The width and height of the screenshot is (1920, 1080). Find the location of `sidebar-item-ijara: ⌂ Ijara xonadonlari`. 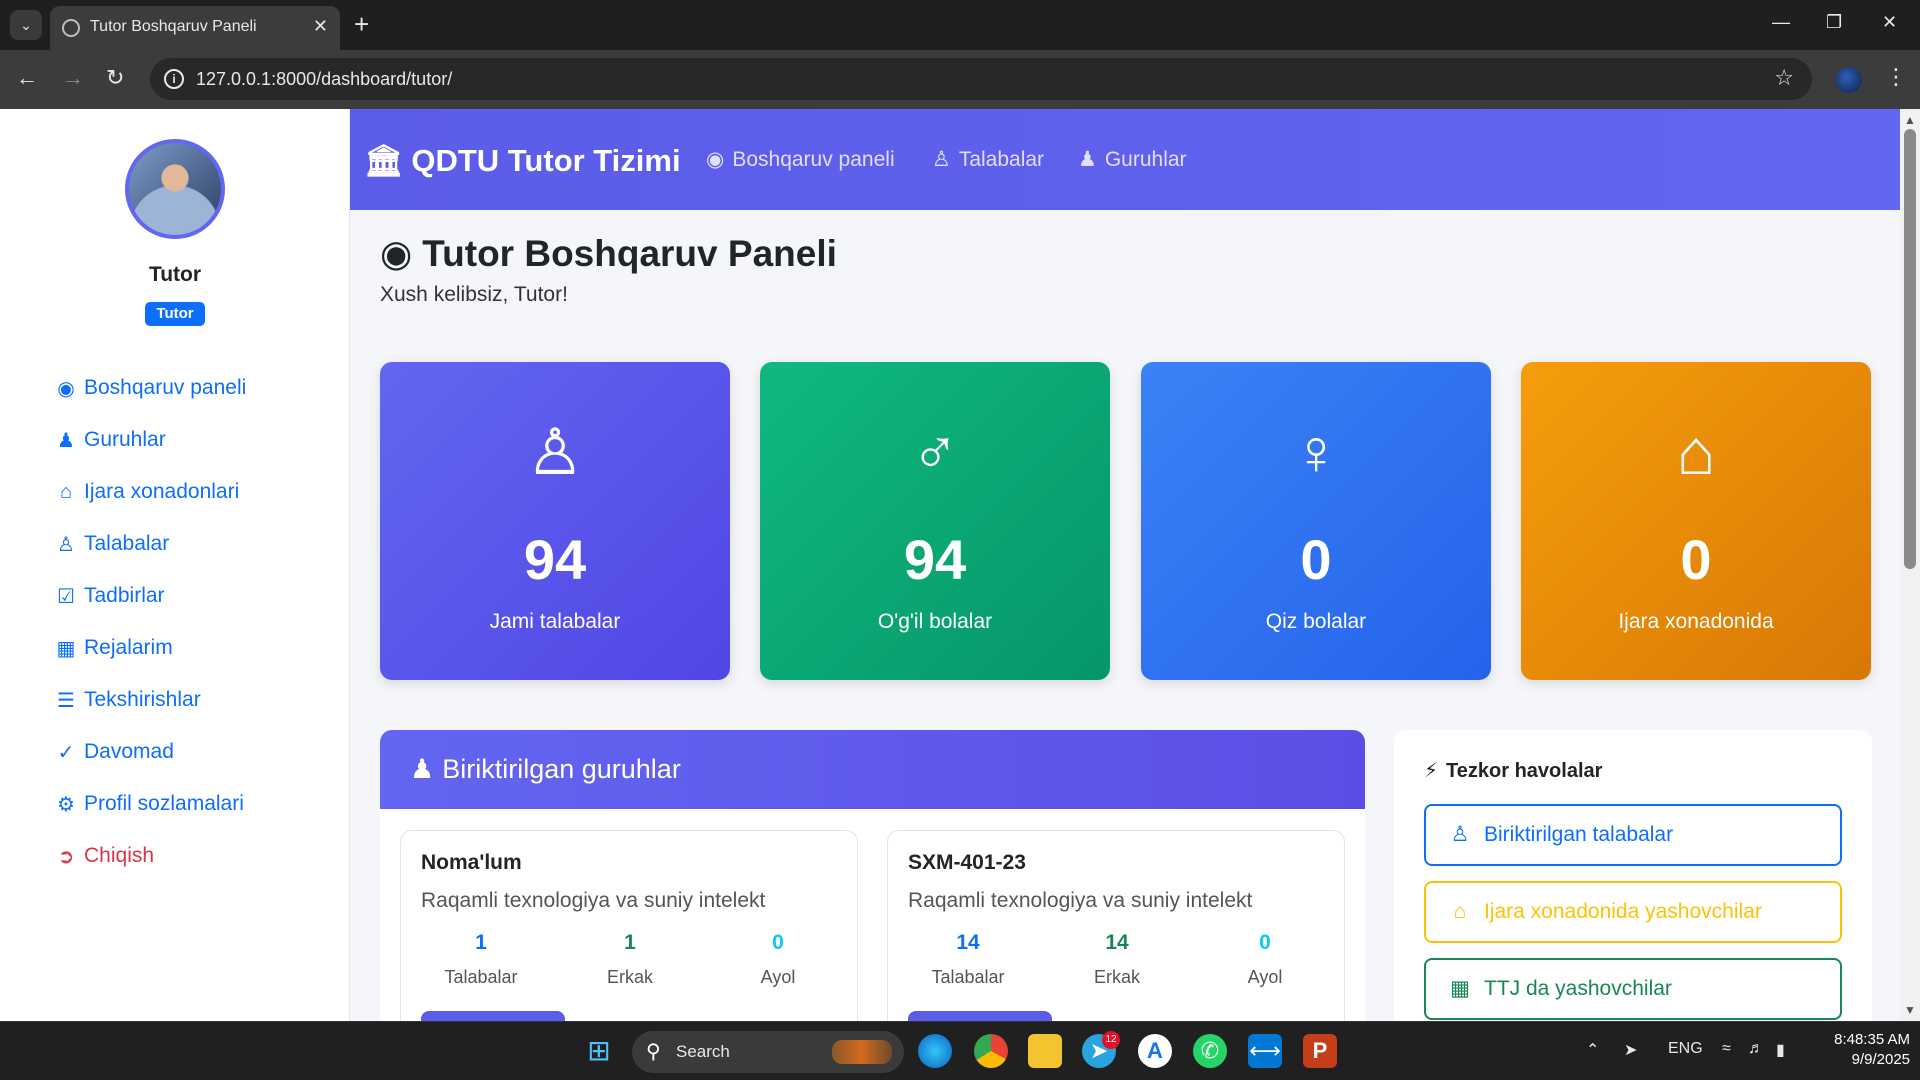

sidebar-item-ijara: ⌂ Ijara xonadonlari is located at coordinates (150, 492).